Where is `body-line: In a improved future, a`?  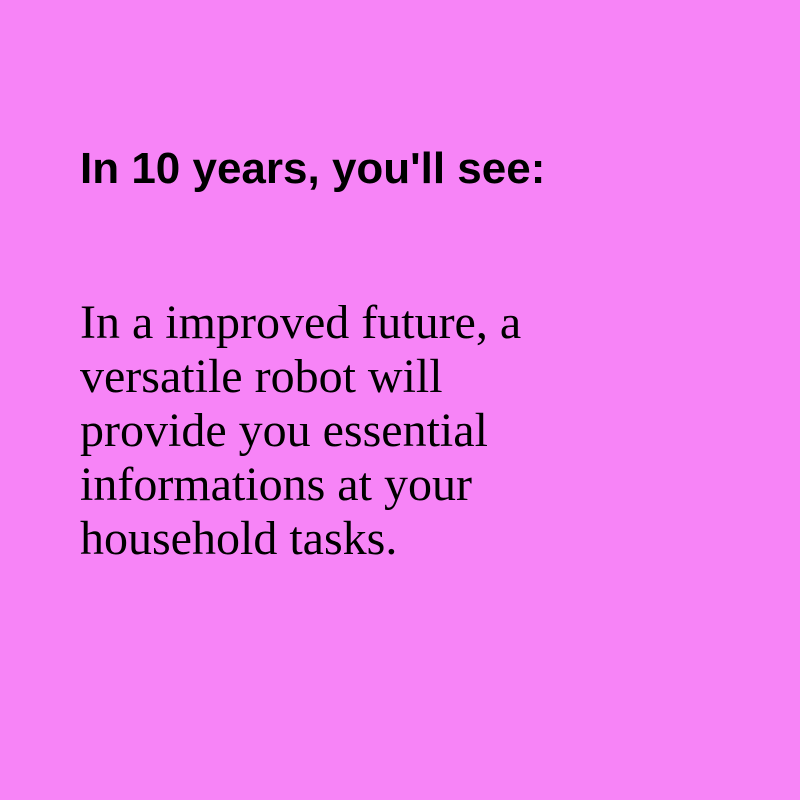 body-line: In a improved future, a is located at coordinates (301, 322).